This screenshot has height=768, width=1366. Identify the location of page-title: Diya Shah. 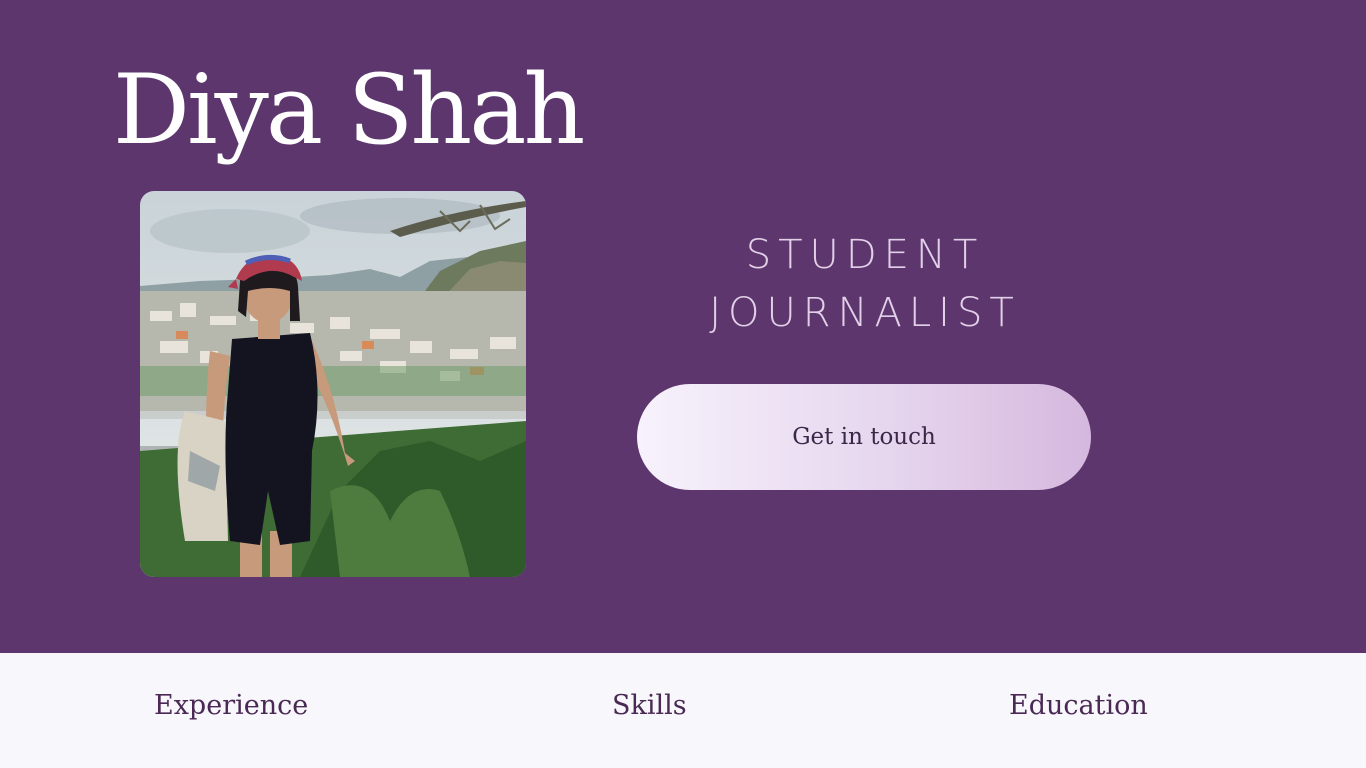
(349, 110).